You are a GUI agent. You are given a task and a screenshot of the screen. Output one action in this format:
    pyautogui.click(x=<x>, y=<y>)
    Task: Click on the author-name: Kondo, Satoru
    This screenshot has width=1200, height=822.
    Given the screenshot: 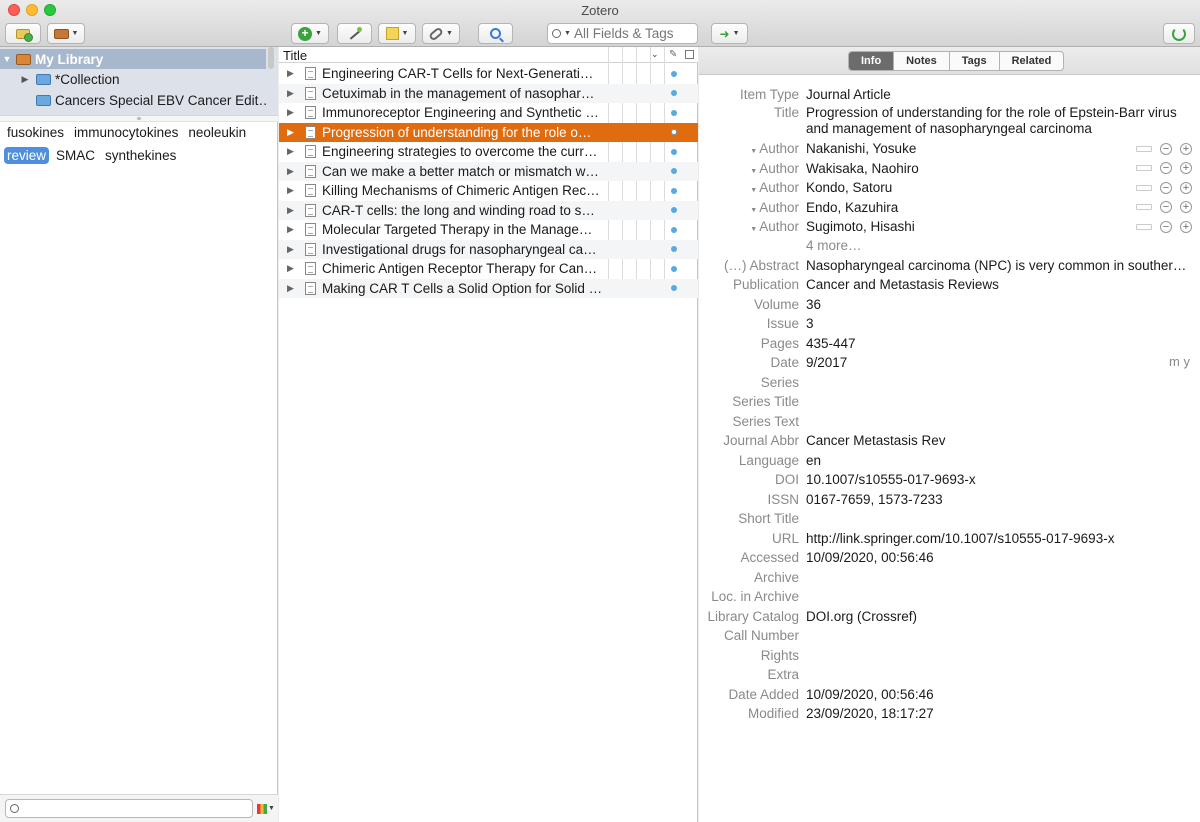 What is the action you would take?
    pyautogui.click(x=959, y=187)
    